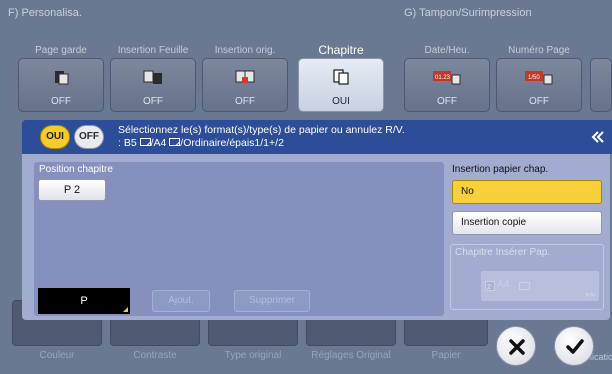  I want to click on collapse-arrow-icon, so click(598, 137).